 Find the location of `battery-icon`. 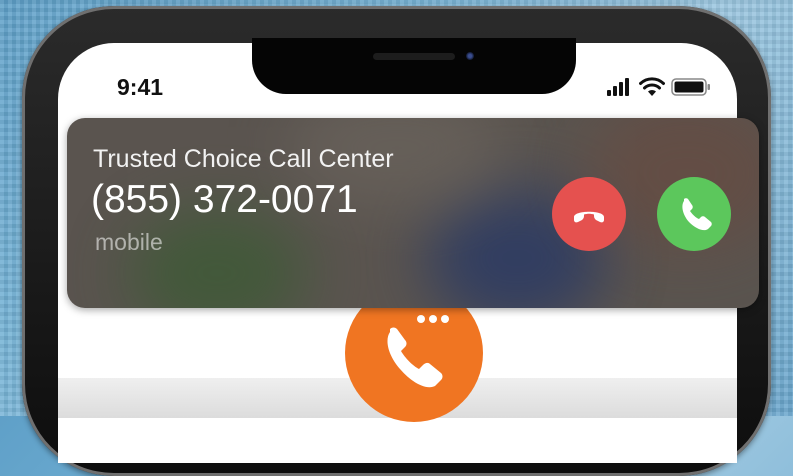

battery-icon is located at coordinates (690, 87).